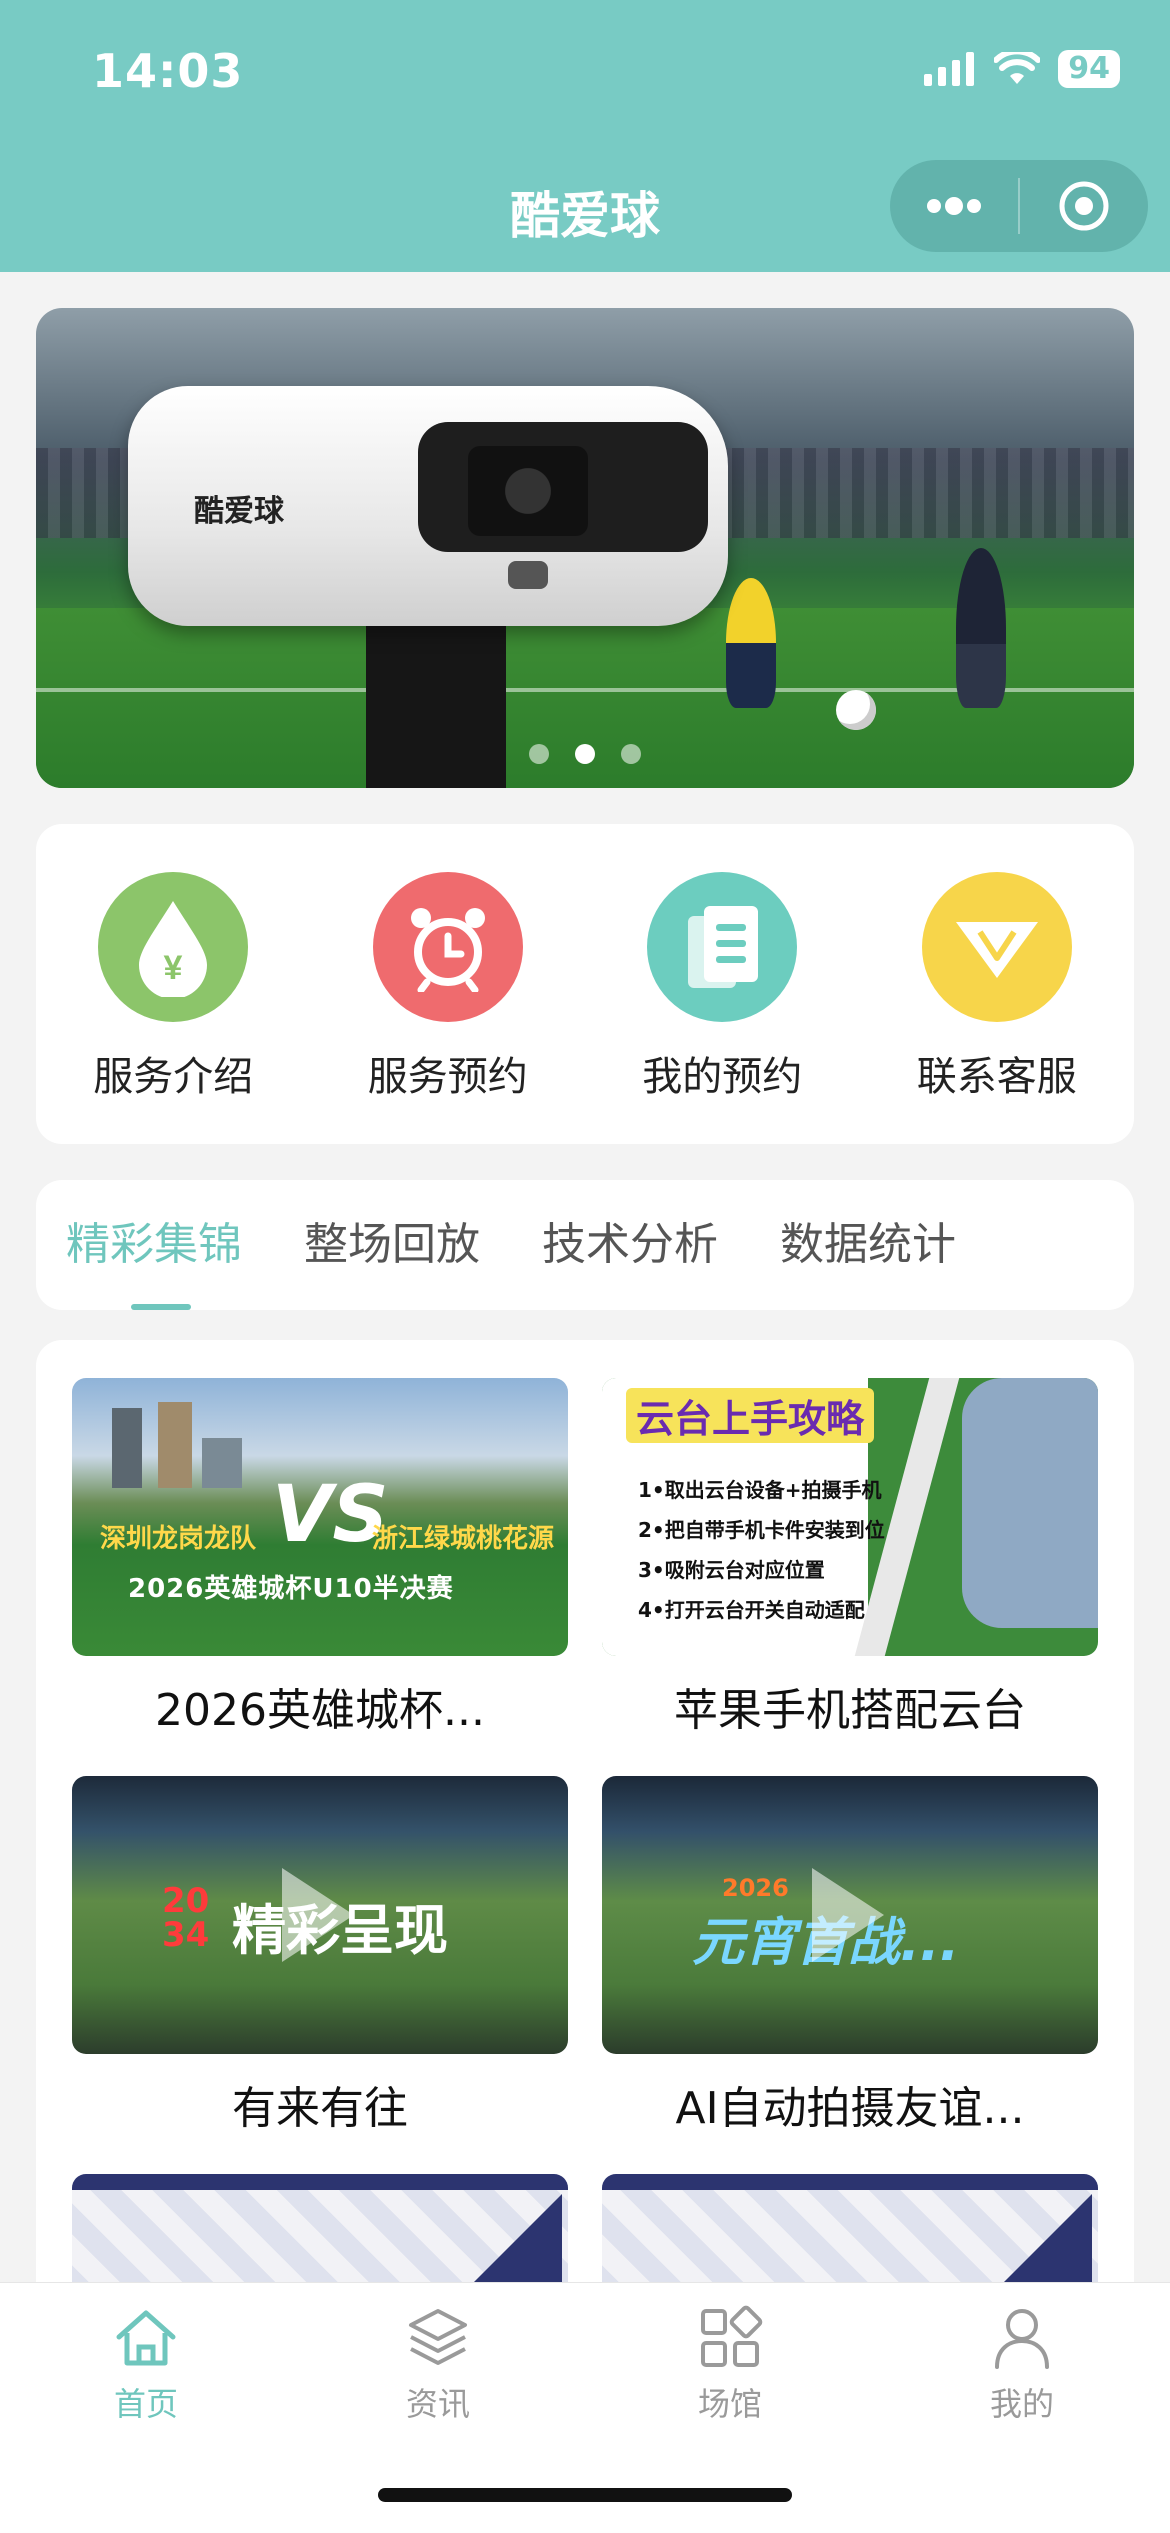 Image resolution: width=1170 pixels, height=2533 pixels. I want to click on home-icon, so click(146, 2338).